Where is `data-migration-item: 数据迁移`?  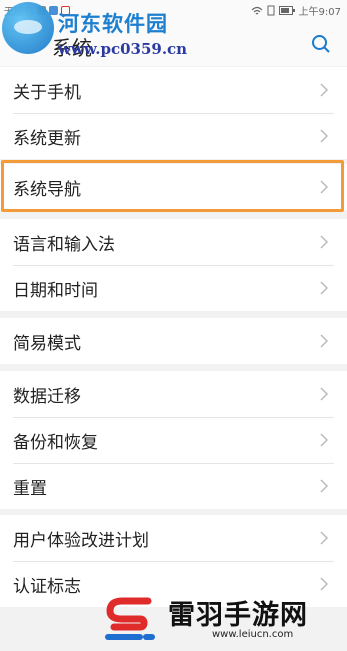 data-migration-item: 数据迁移 is located at coordinates (173, 394).